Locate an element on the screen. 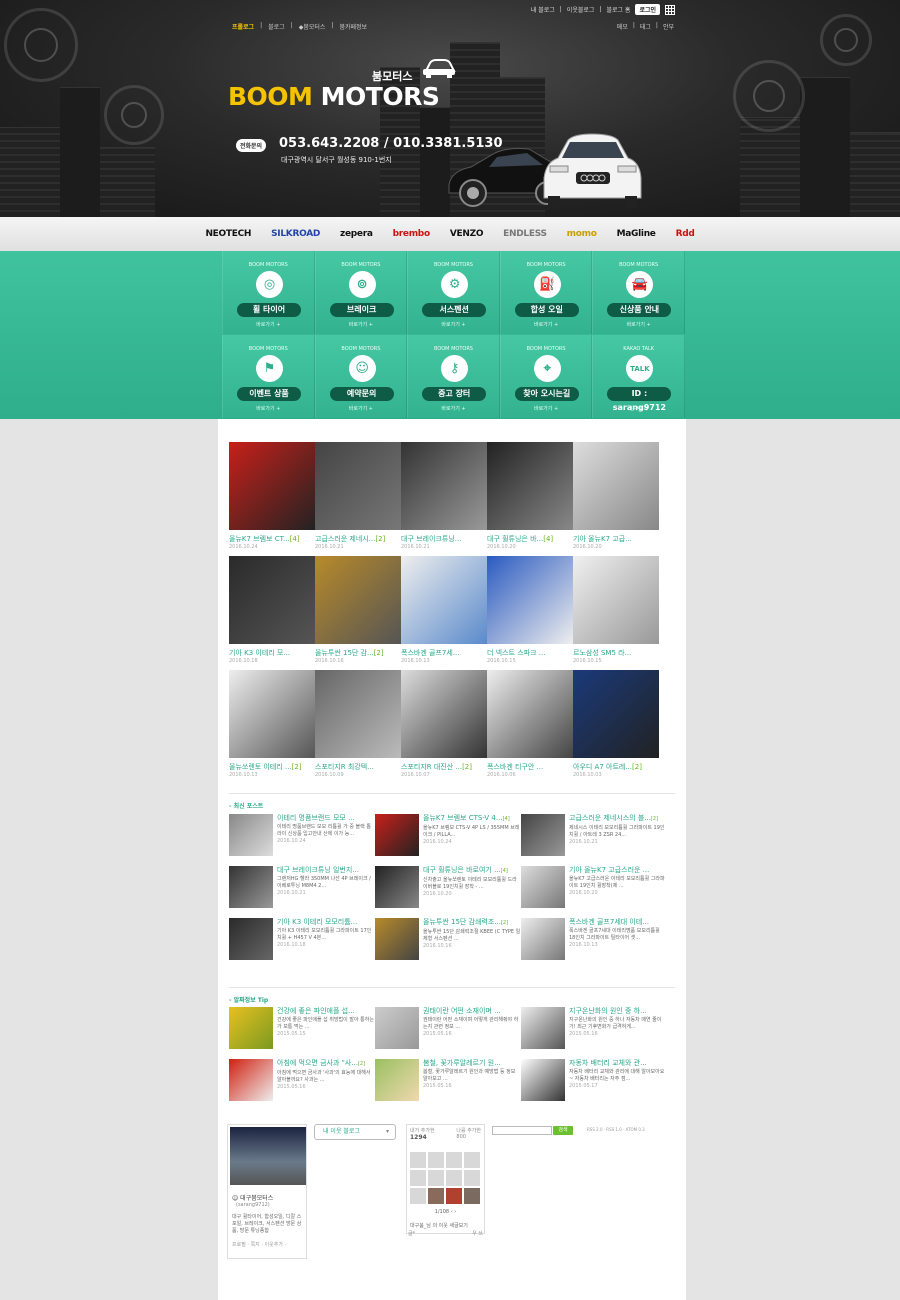 The height and width of the screenshot is (1300, 900). neighbor-added-me-tab: 나를 추가한 800 is located at coordinates (468, 1134).